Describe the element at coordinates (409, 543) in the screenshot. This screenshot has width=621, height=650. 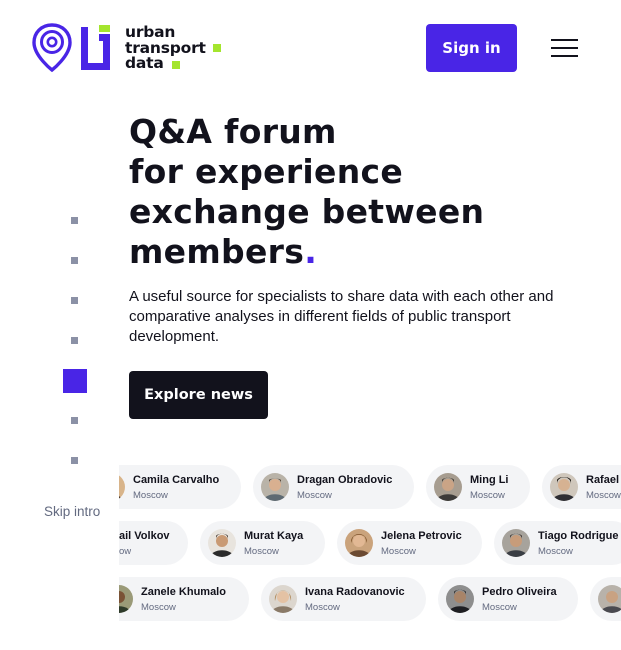
I see `member-chip: Jelena Petrovic Moscow` at that location.